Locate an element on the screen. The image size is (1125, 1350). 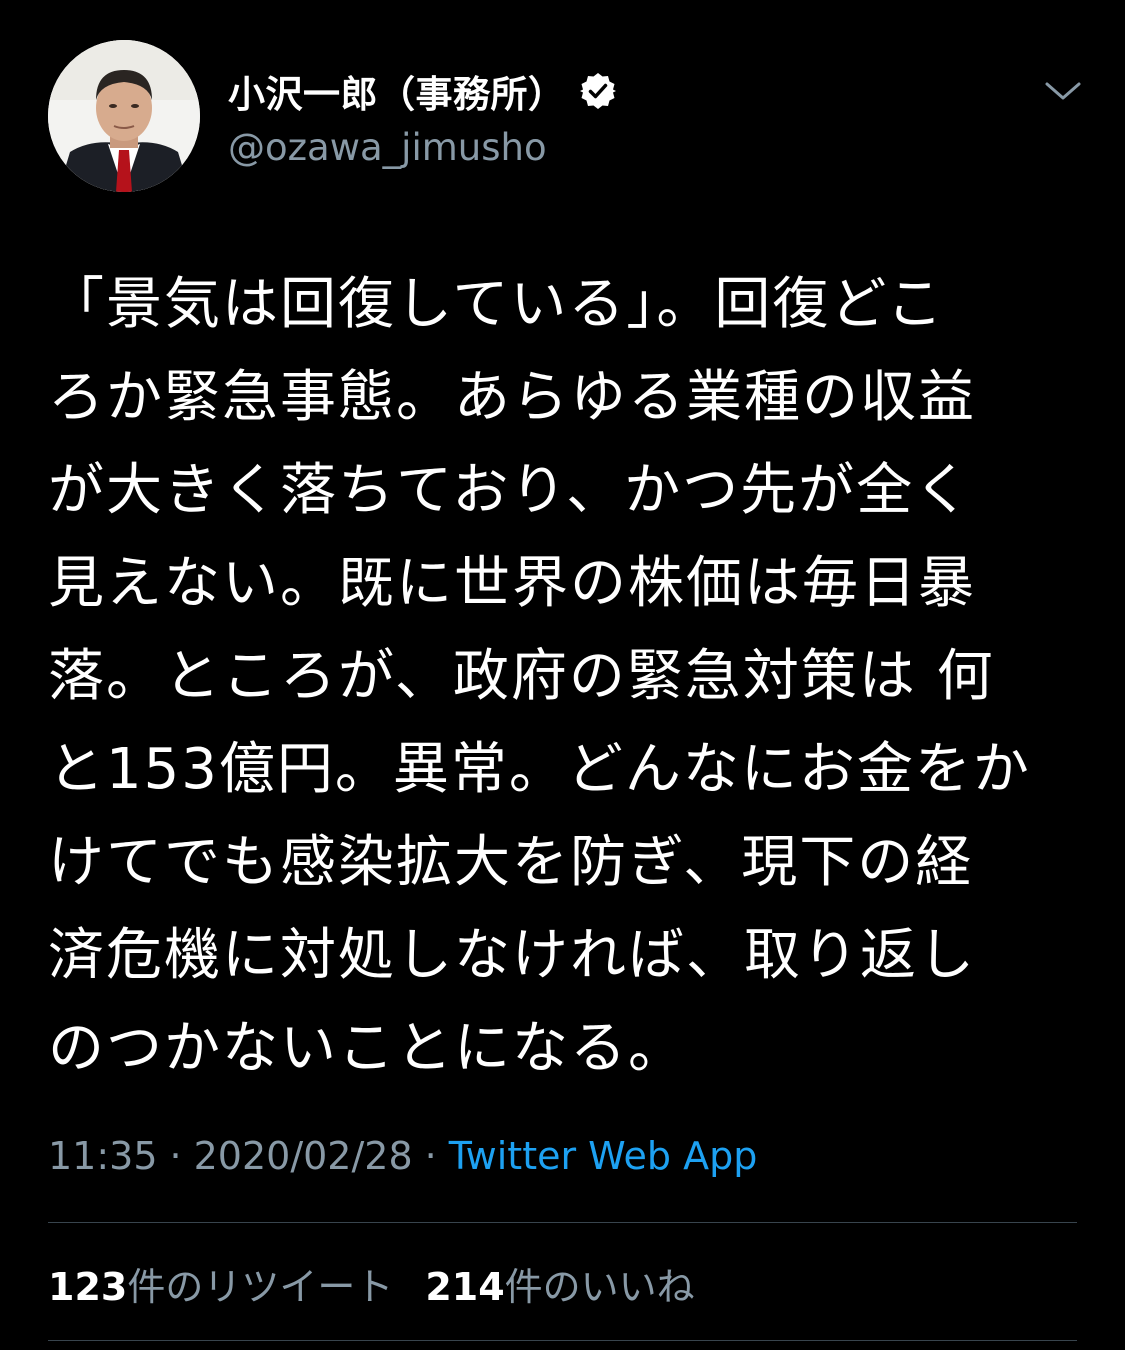
tweet-header: 小沢一郎（事務所） @ozawa_jimusho is located at coordinates (565, 116).